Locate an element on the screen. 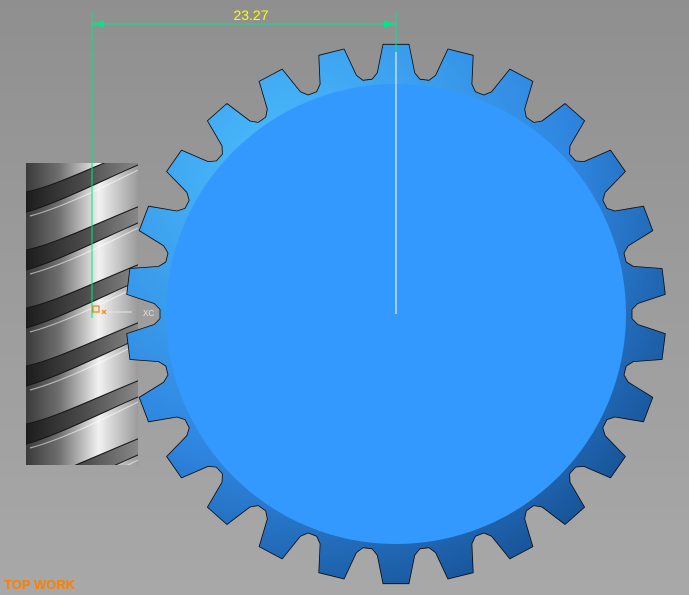  dimension-value: 23.27 is located at coordinates (250, 15).